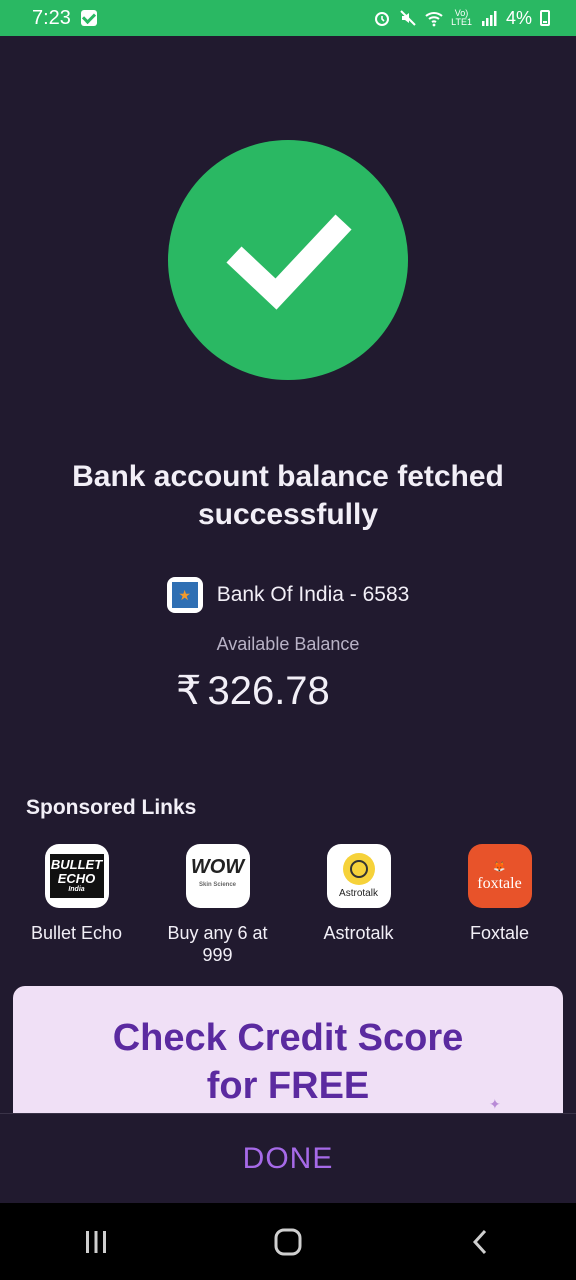 The height and width of the screenshot is (1280, 576). I want to click on bank-row: ★ Bank Of India - 6583, so click(288, 595).